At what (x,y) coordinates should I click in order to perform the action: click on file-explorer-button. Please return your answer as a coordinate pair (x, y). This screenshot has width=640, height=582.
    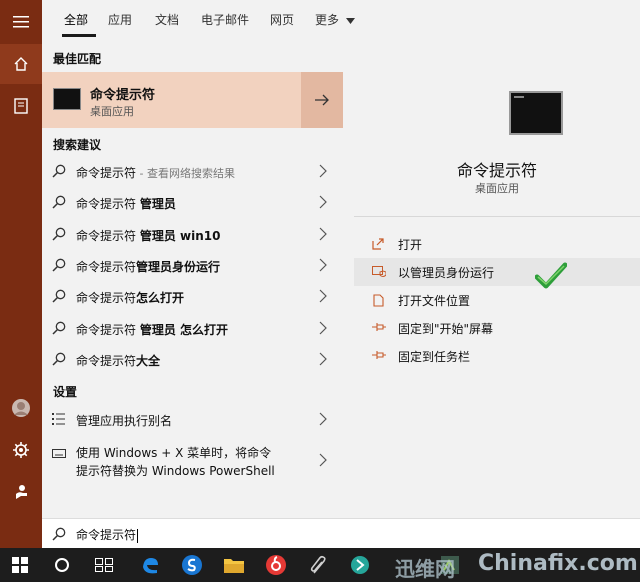
    Looking at the image, I should click on (234, 565).